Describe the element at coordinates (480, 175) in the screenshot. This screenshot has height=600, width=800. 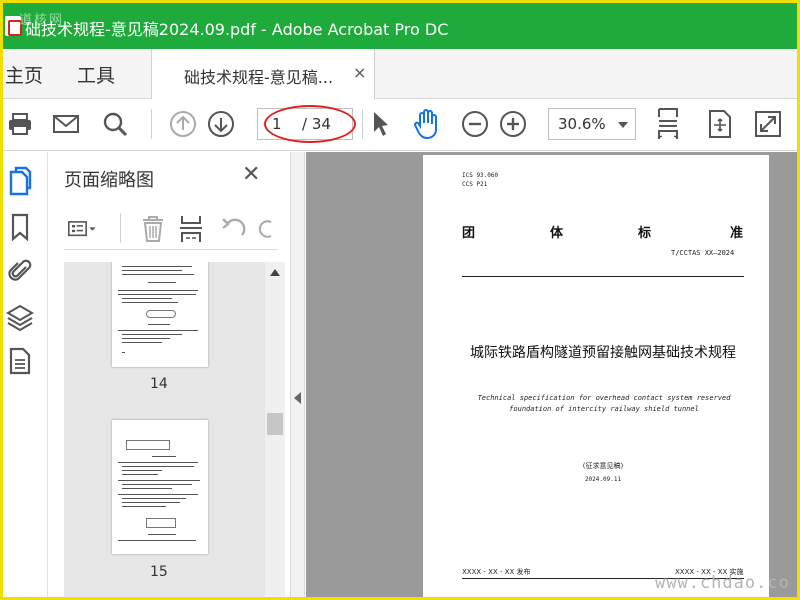
I see `ics-code: ICS 93.060` at that location.